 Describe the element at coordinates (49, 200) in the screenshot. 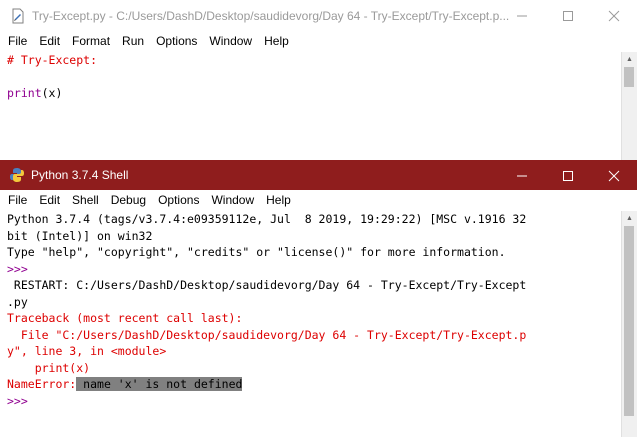

I see `shell-menu-edit: Edit` at that location.